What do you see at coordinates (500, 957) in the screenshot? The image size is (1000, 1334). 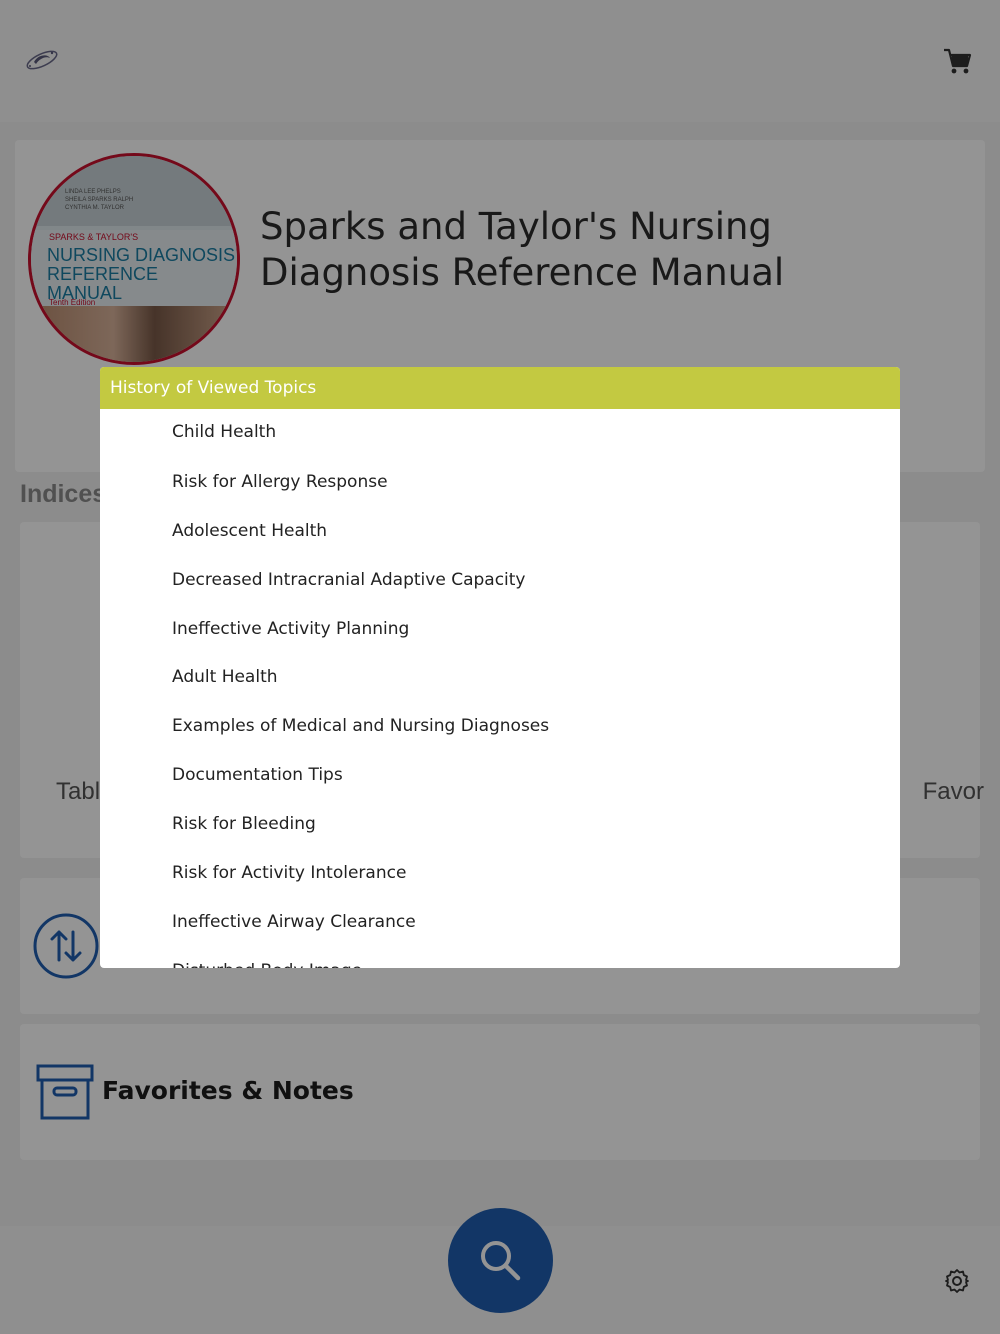 I see `history-item: Disturbed Body Image` at bounding box center [500, 957].